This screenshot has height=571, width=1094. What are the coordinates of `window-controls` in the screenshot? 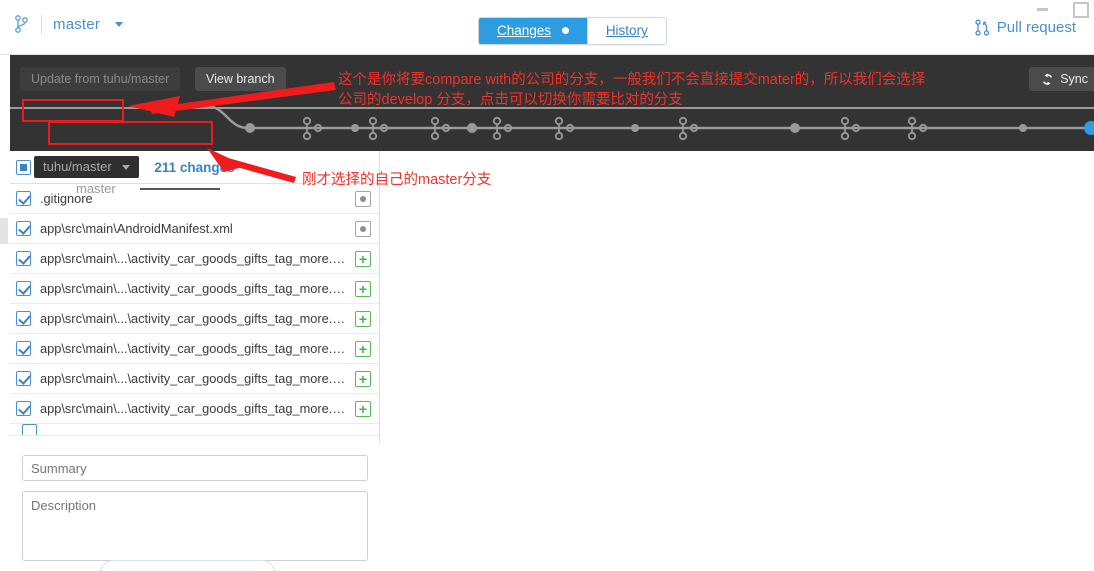 It's located at (1061, 9).